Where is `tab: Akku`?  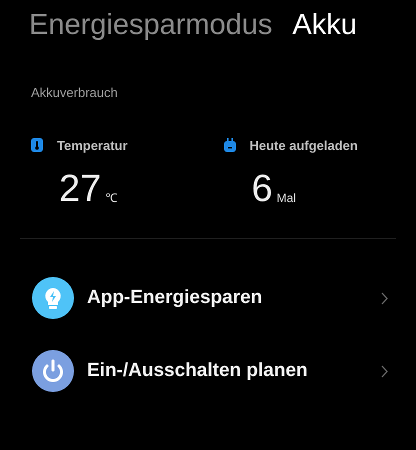 tab: Akku is located at coordinates (324, 25).